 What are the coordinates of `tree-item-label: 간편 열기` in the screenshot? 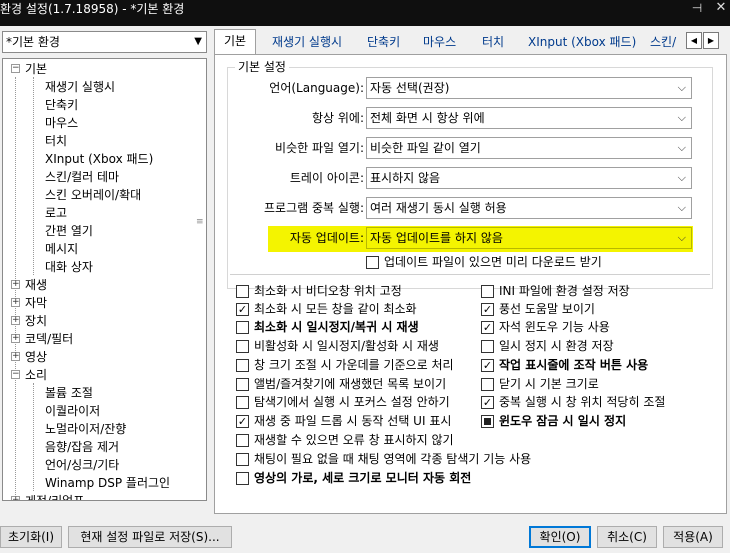 It's located at (69, 231).